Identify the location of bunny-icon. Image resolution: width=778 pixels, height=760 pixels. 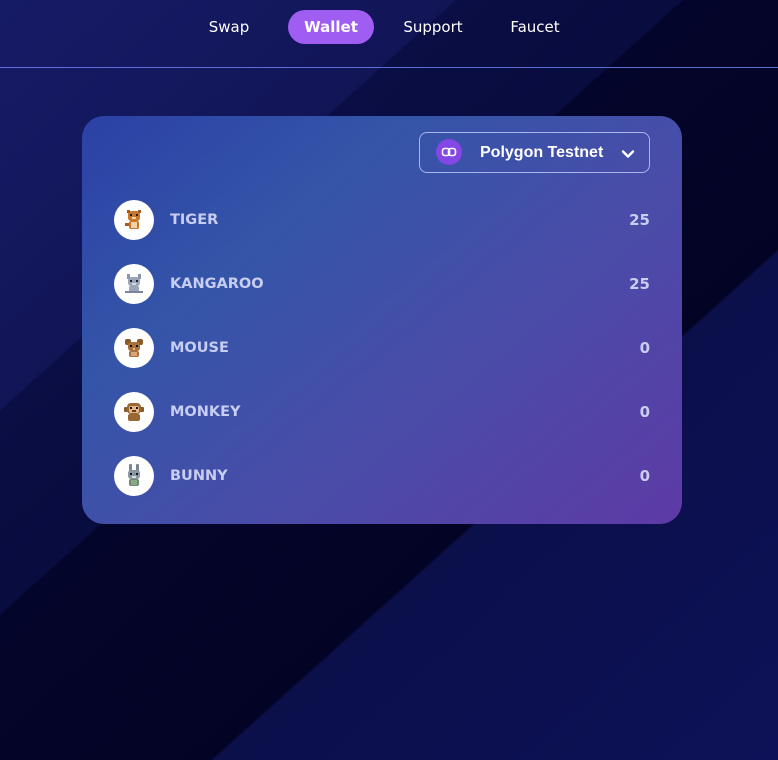
(134, 476).